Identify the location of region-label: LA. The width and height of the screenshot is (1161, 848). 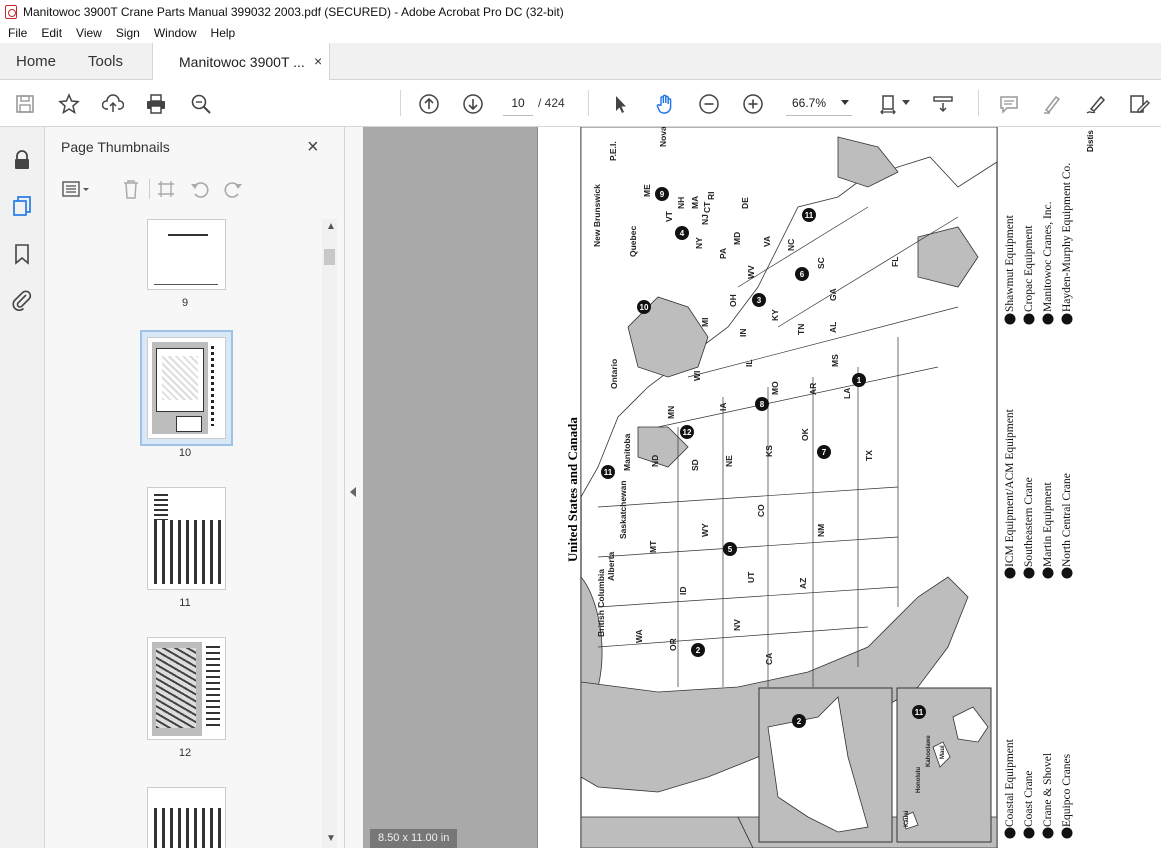
(847, 393).